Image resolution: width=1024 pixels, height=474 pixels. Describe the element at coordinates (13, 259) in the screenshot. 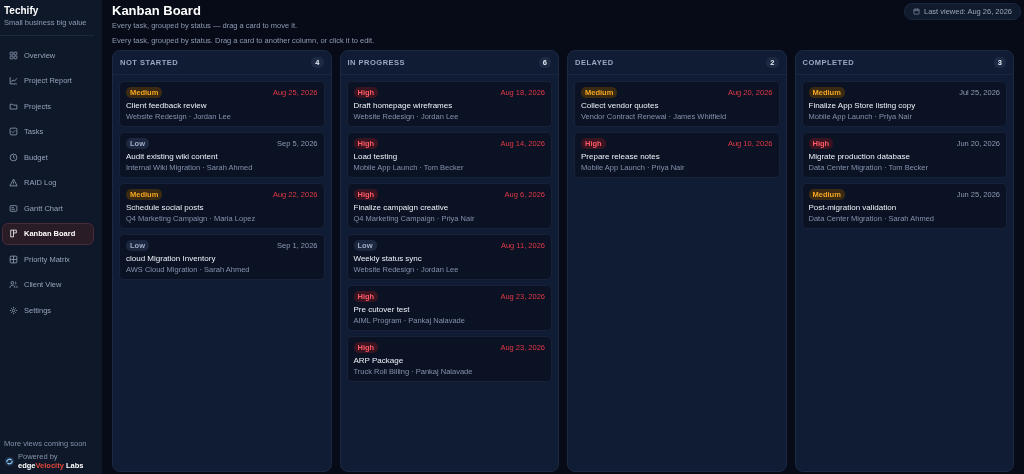

I see `matrix-icon` at that location.